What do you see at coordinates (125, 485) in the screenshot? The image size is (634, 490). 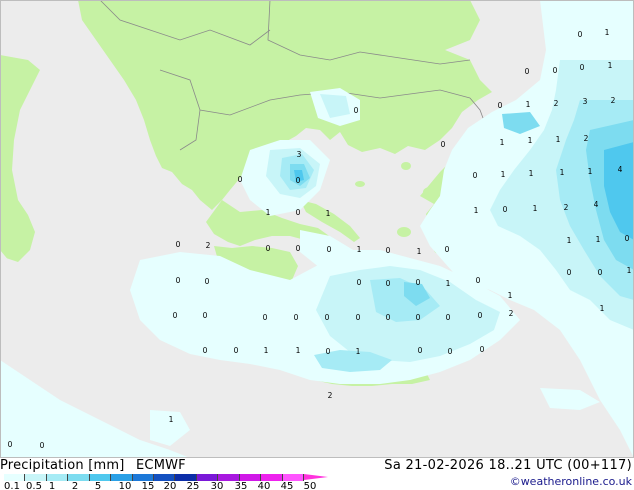 I see `scale-label: 10` at bounding box center [125, 485].